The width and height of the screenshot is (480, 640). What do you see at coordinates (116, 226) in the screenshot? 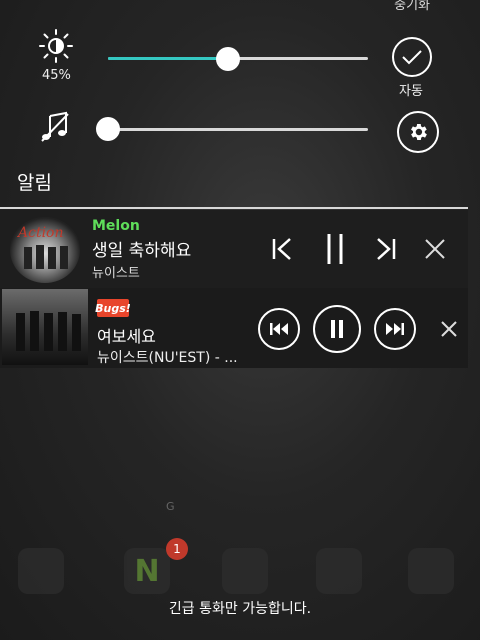
I see `melon-app-label: Melon` at bounding box center [116, 226].